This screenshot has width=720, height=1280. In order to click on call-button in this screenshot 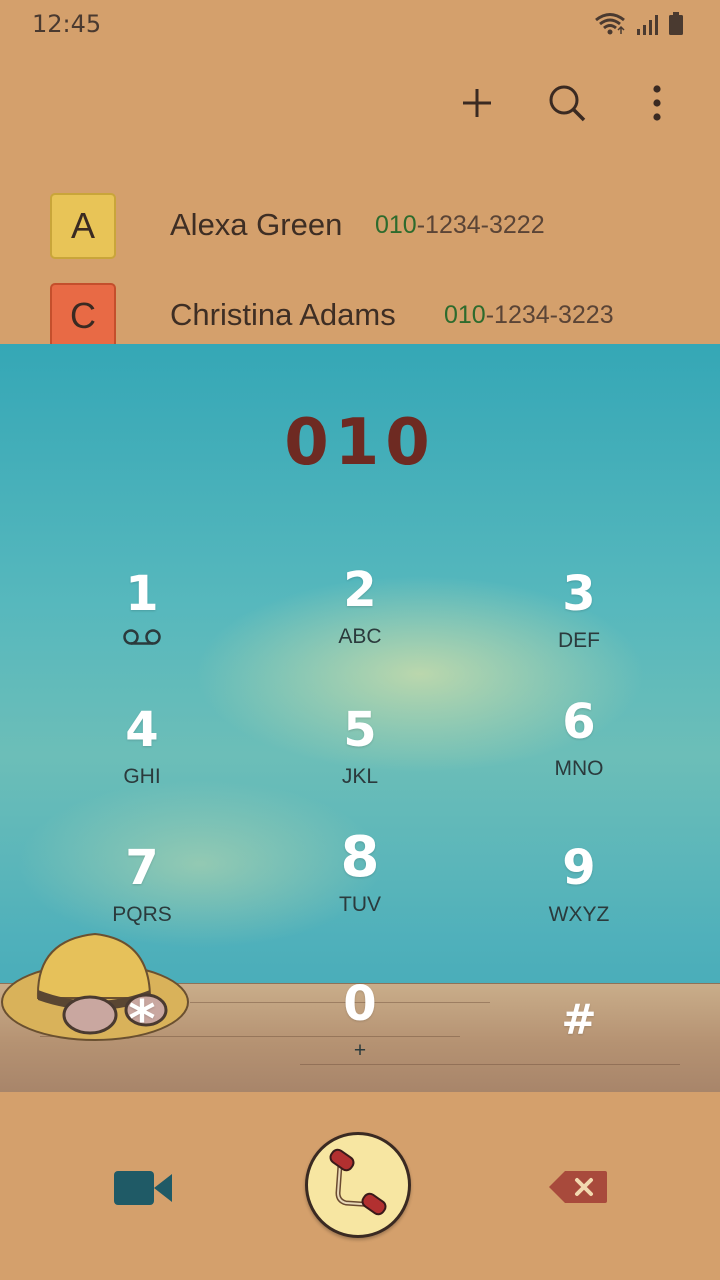, I will do `click(358, 1185)`.